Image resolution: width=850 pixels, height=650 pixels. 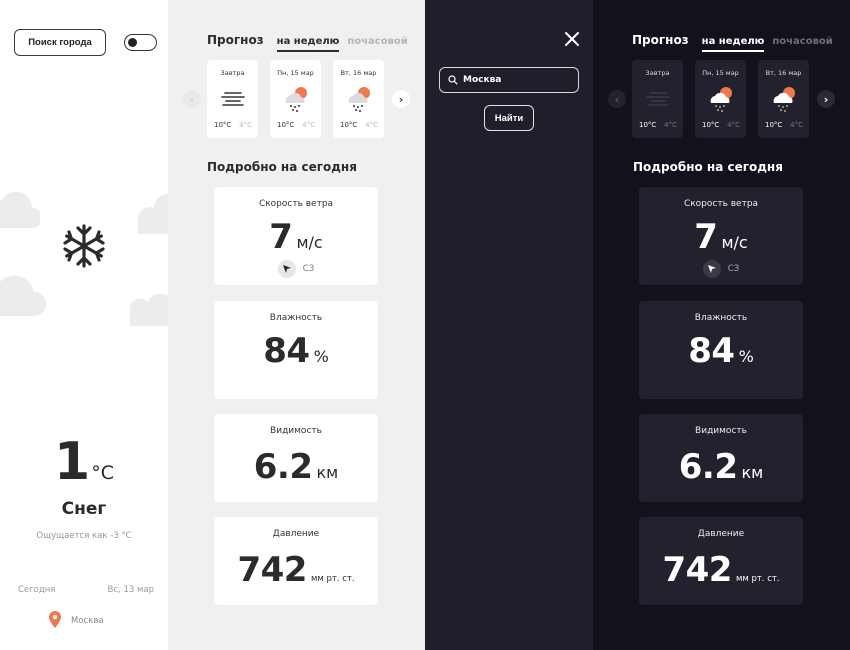 I want to click on date-label: Сегодня, so click(x=37, y=590).